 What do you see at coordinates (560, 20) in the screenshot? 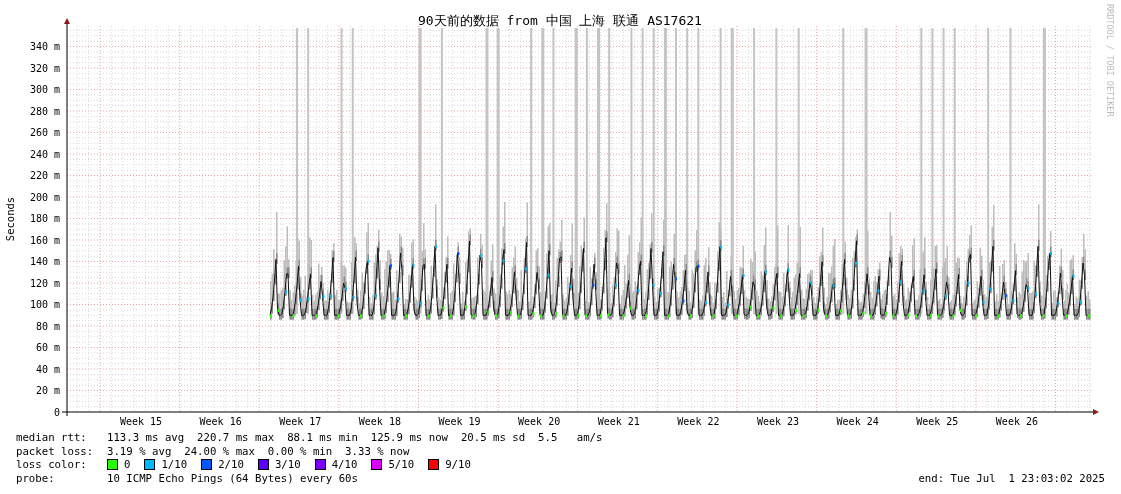
I see `graph-title: 90天前的数据 from 中国 上海 联通 AS17621` at bounding box center [560, 20].